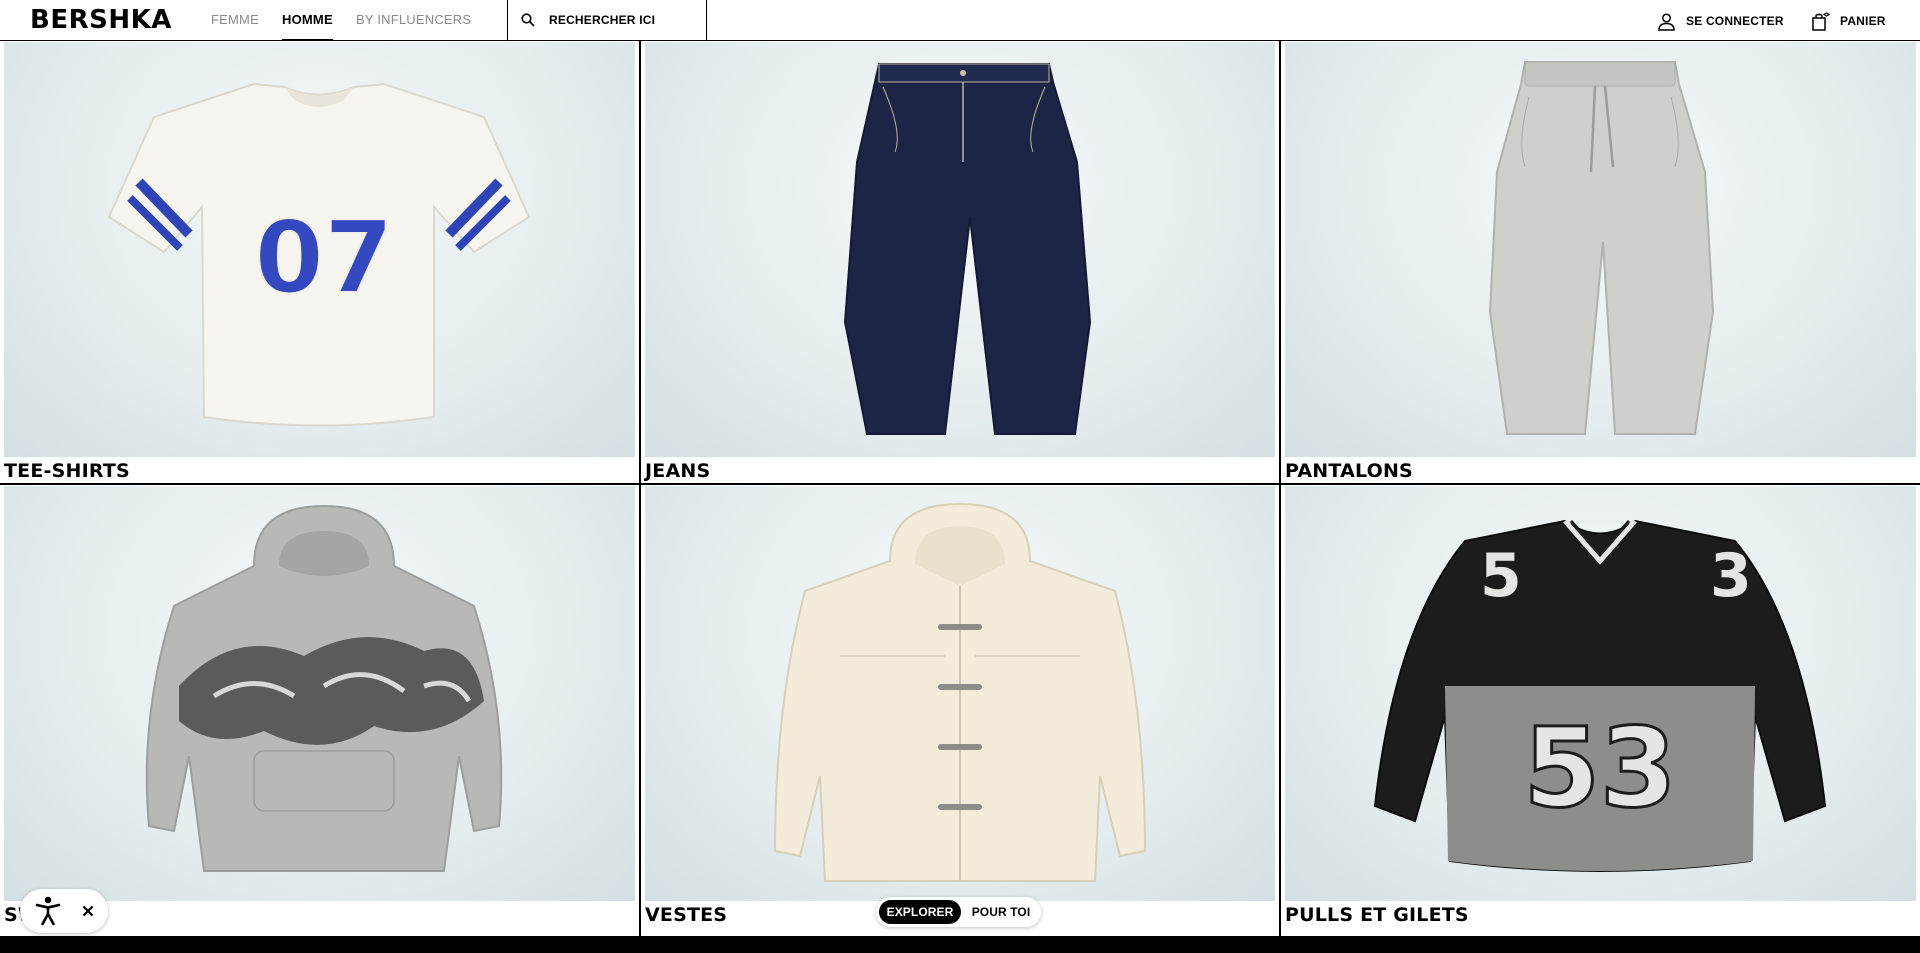 Image resolution: width=1920 pixels, height=953 pixels. Describe the element at coordinates (960, 944) in the screenshot. I see `bottom-bar` at that location.